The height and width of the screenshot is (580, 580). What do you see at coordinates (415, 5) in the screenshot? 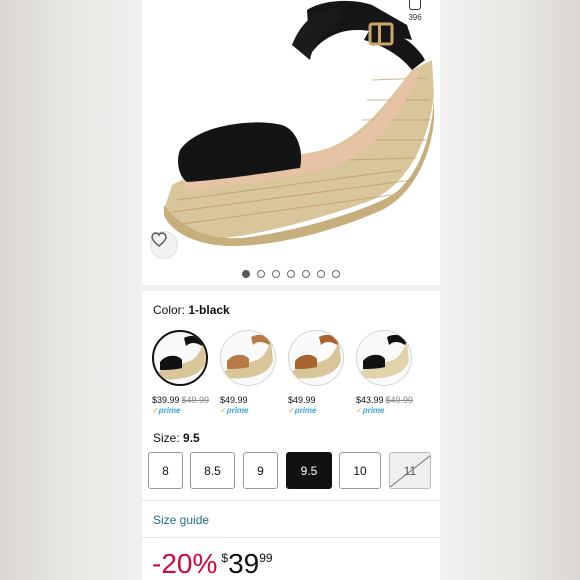
I see `share-icon` at bounding box center [415, 5].